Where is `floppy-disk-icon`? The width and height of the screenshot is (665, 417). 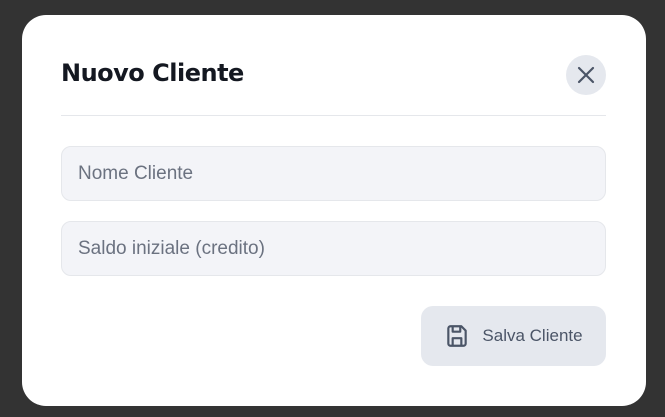
floppy-disk-icon is located at coordinates (457, 336).